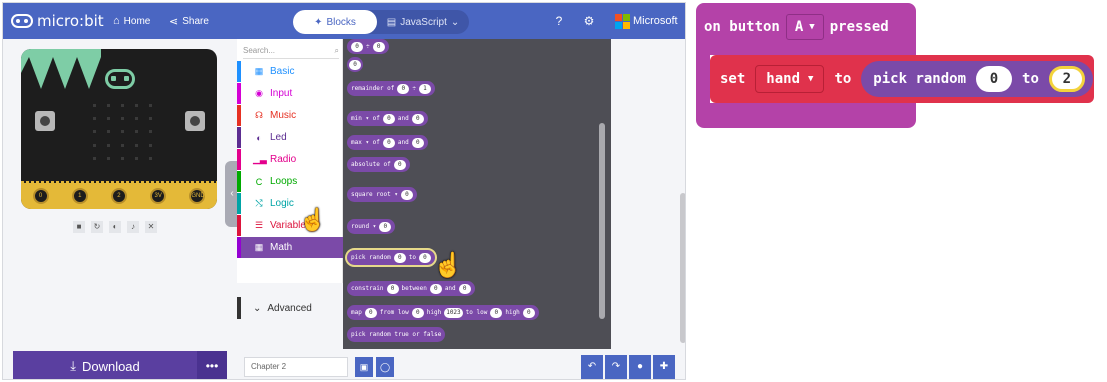 This screenshot has width=1107, height=382. I want to click on restart-icon: ↻, so click(97, 227).